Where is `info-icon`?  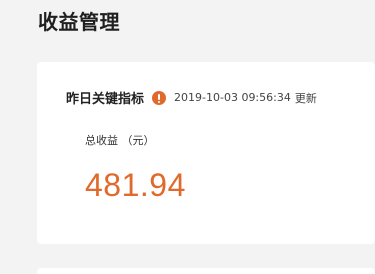
info-icon is located at coordinates (159, 97).